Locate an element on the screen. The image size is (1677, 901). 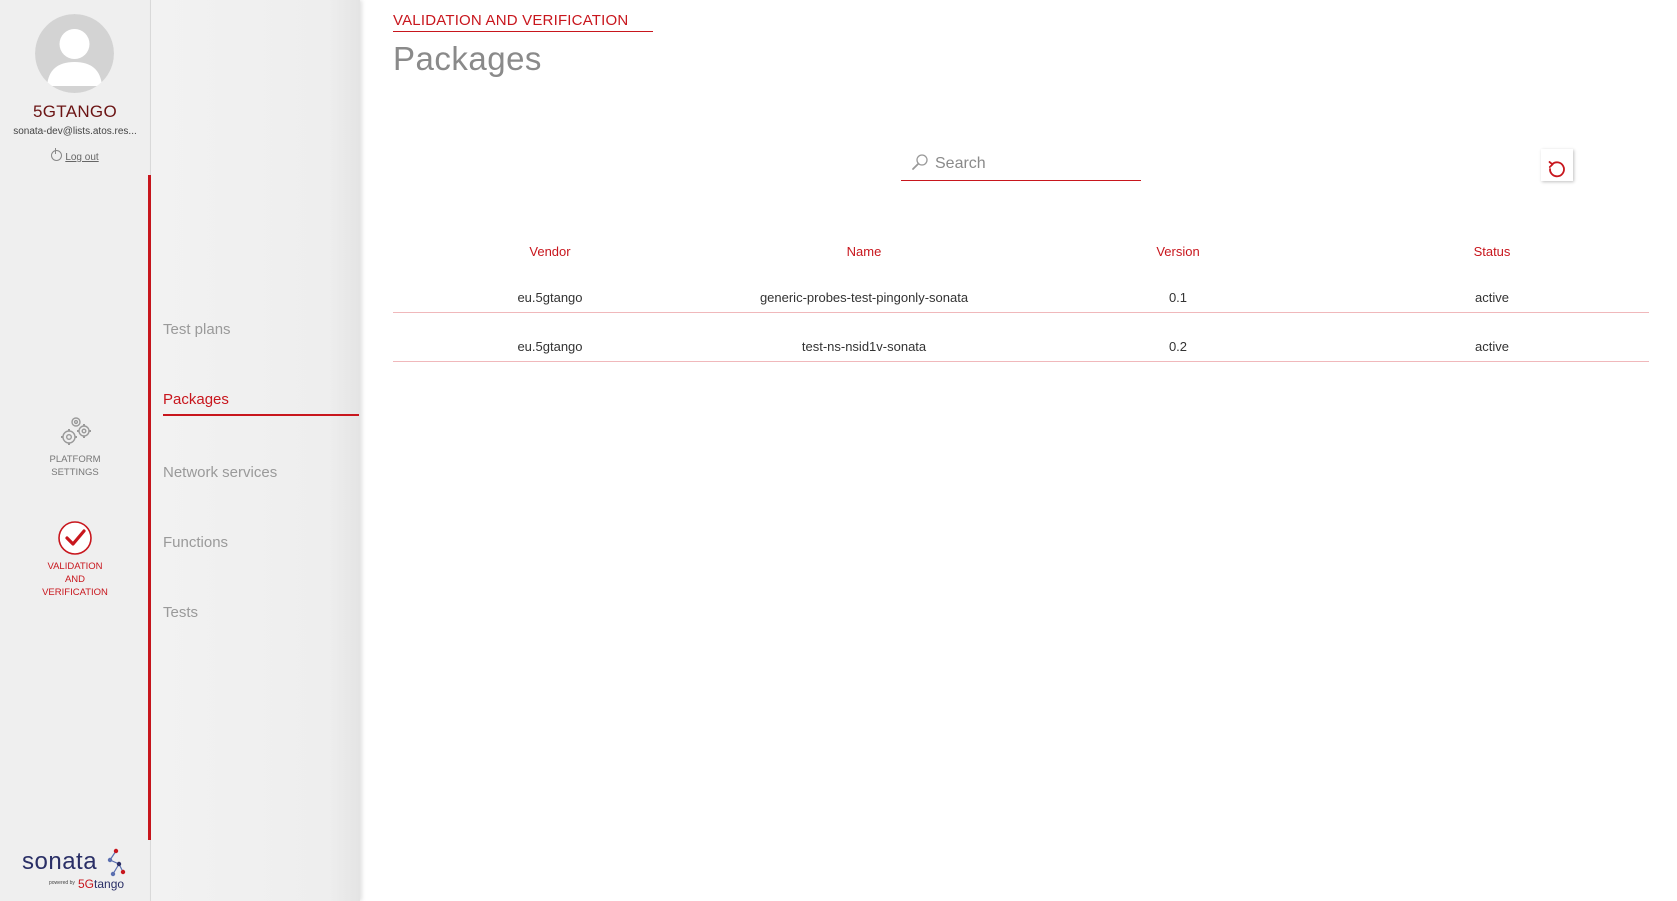
subnav-item-test-plans: Test plans is located at coordinates (261, 332).